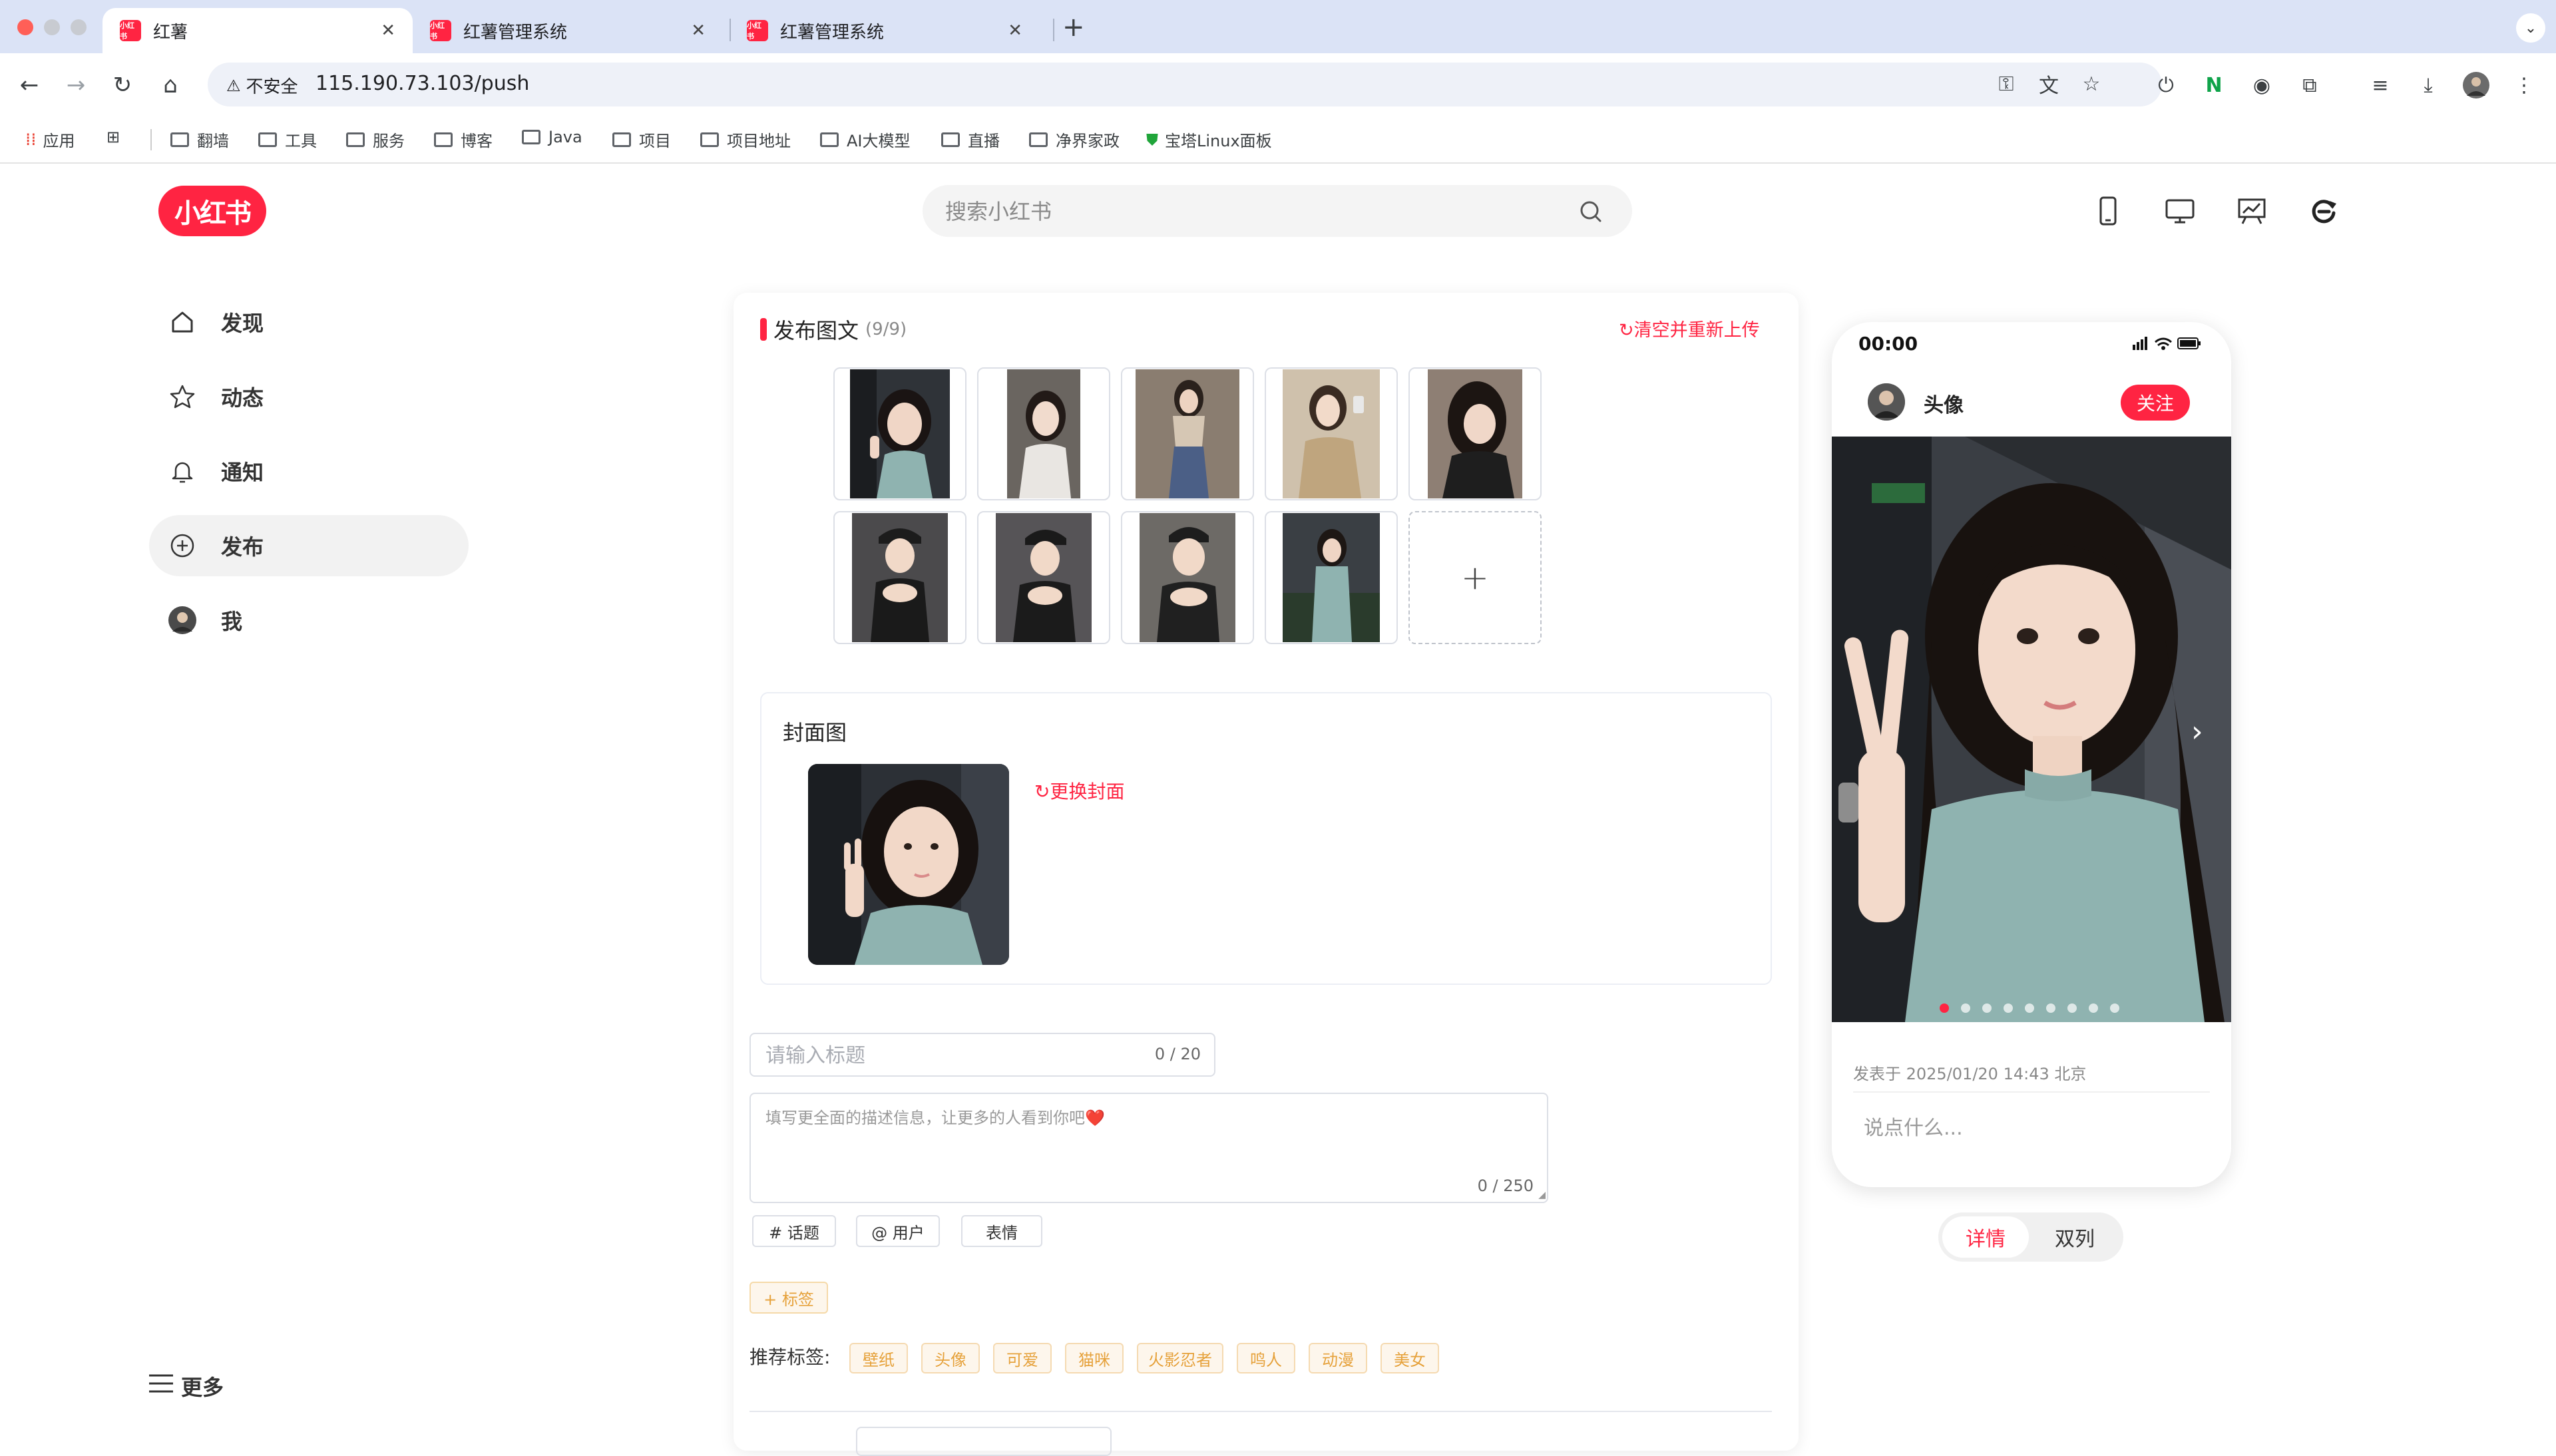  I want to click on clear-reupload-button: ↻清空并重新上传, so click(1689, 328).